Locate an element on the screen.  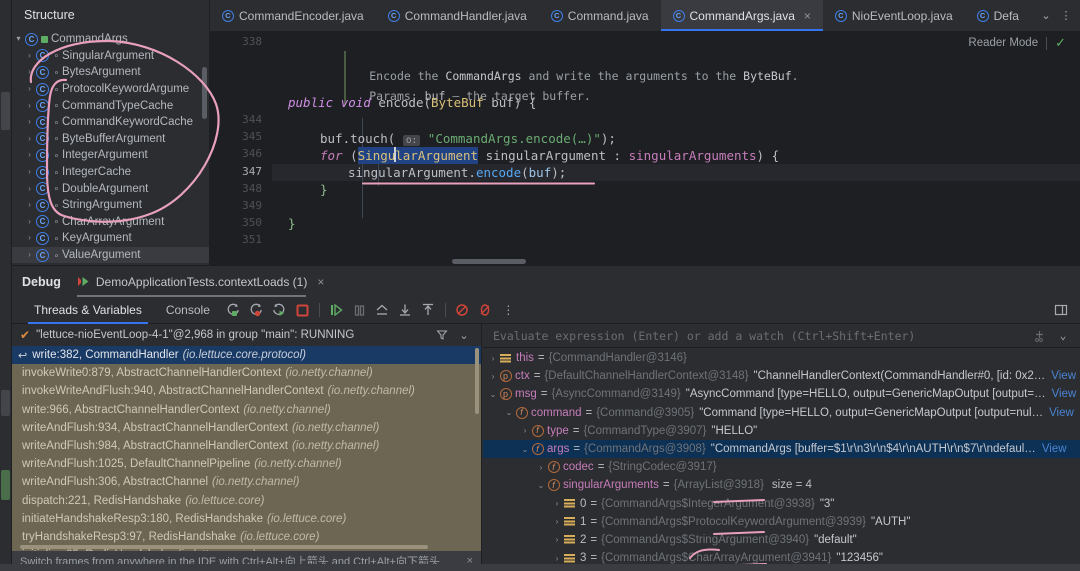
structure-item-stringargument: › ∘StringArgument is located at coordinates (110, 205).